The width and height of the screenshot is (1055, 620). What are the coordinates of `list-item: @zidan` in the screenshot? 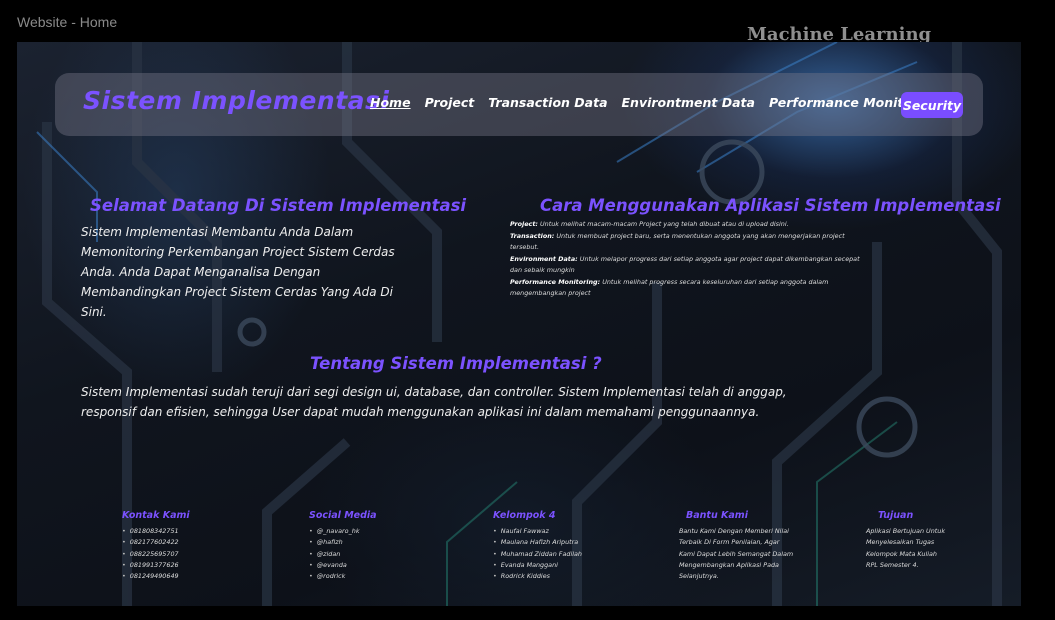 It's located at (343, 554).